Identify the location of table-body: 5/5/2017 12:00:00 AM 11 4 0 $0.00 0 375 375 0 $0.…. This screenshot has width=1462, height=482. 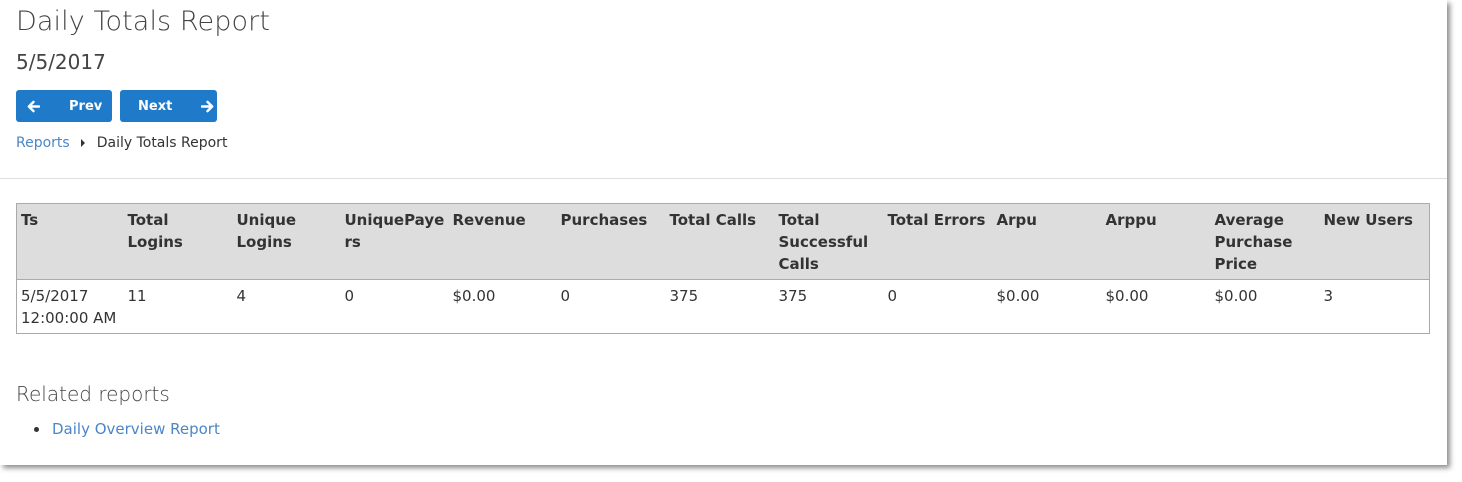
(723, 307).